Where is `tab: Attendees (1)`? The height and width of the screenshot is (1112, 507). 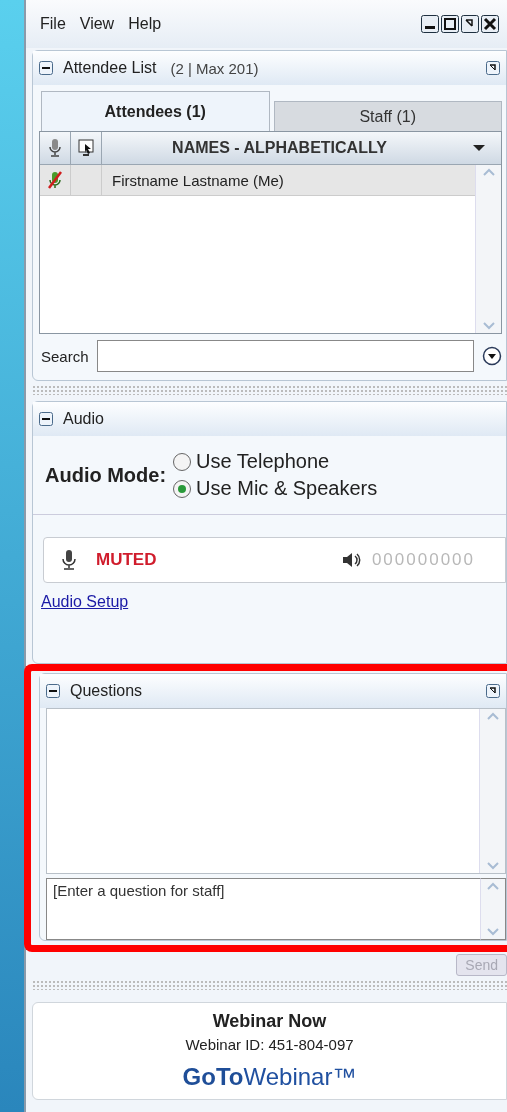
tab: Attendees (1) is located at coordinates (155, 111).